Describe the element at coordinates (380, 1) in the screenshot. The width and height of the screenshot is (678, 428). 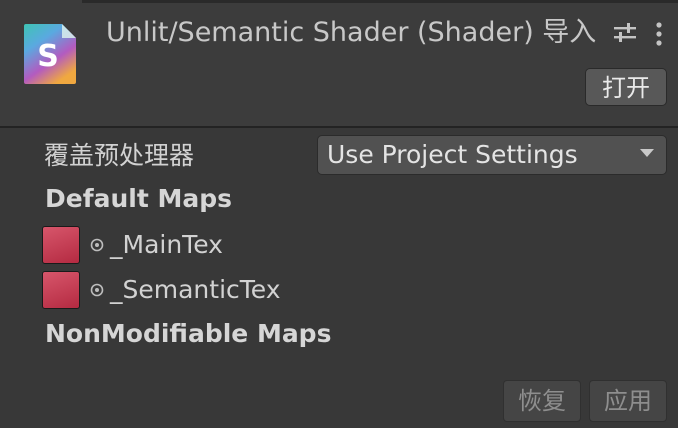
I see `header-top-edge` at that location.